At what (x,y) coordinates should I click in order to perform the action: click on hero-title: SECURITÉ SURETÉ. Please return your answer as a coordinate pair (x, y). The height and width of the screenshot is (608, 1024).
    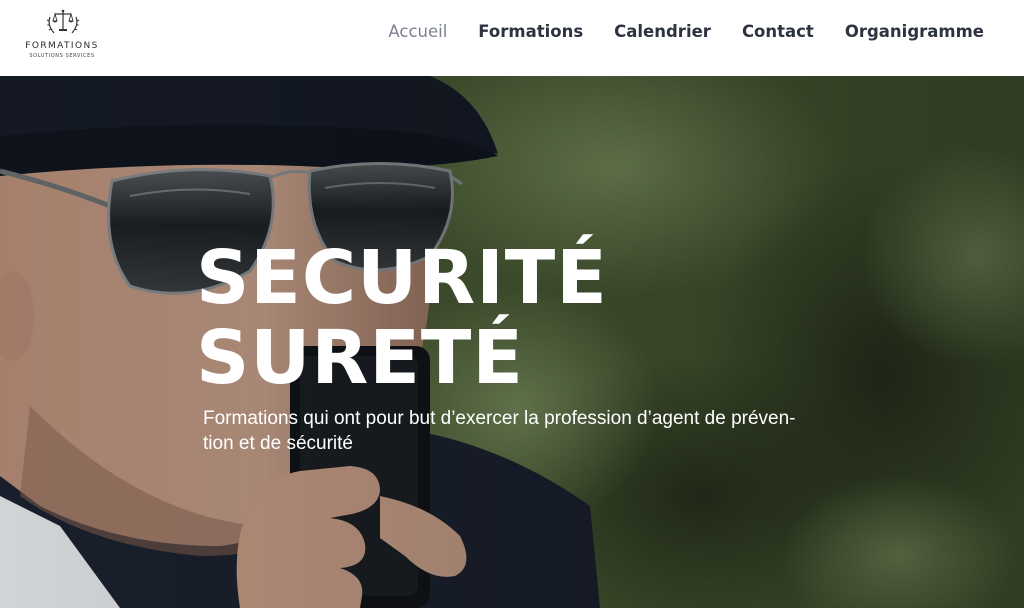
    Looking at the image, I should click on (402, 318).